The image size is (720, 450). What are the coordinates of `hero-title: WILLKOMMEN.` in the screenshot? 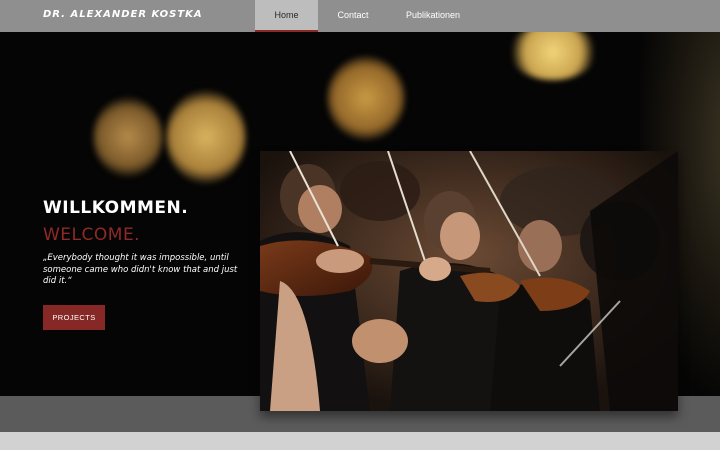 It's located at (116, 208).